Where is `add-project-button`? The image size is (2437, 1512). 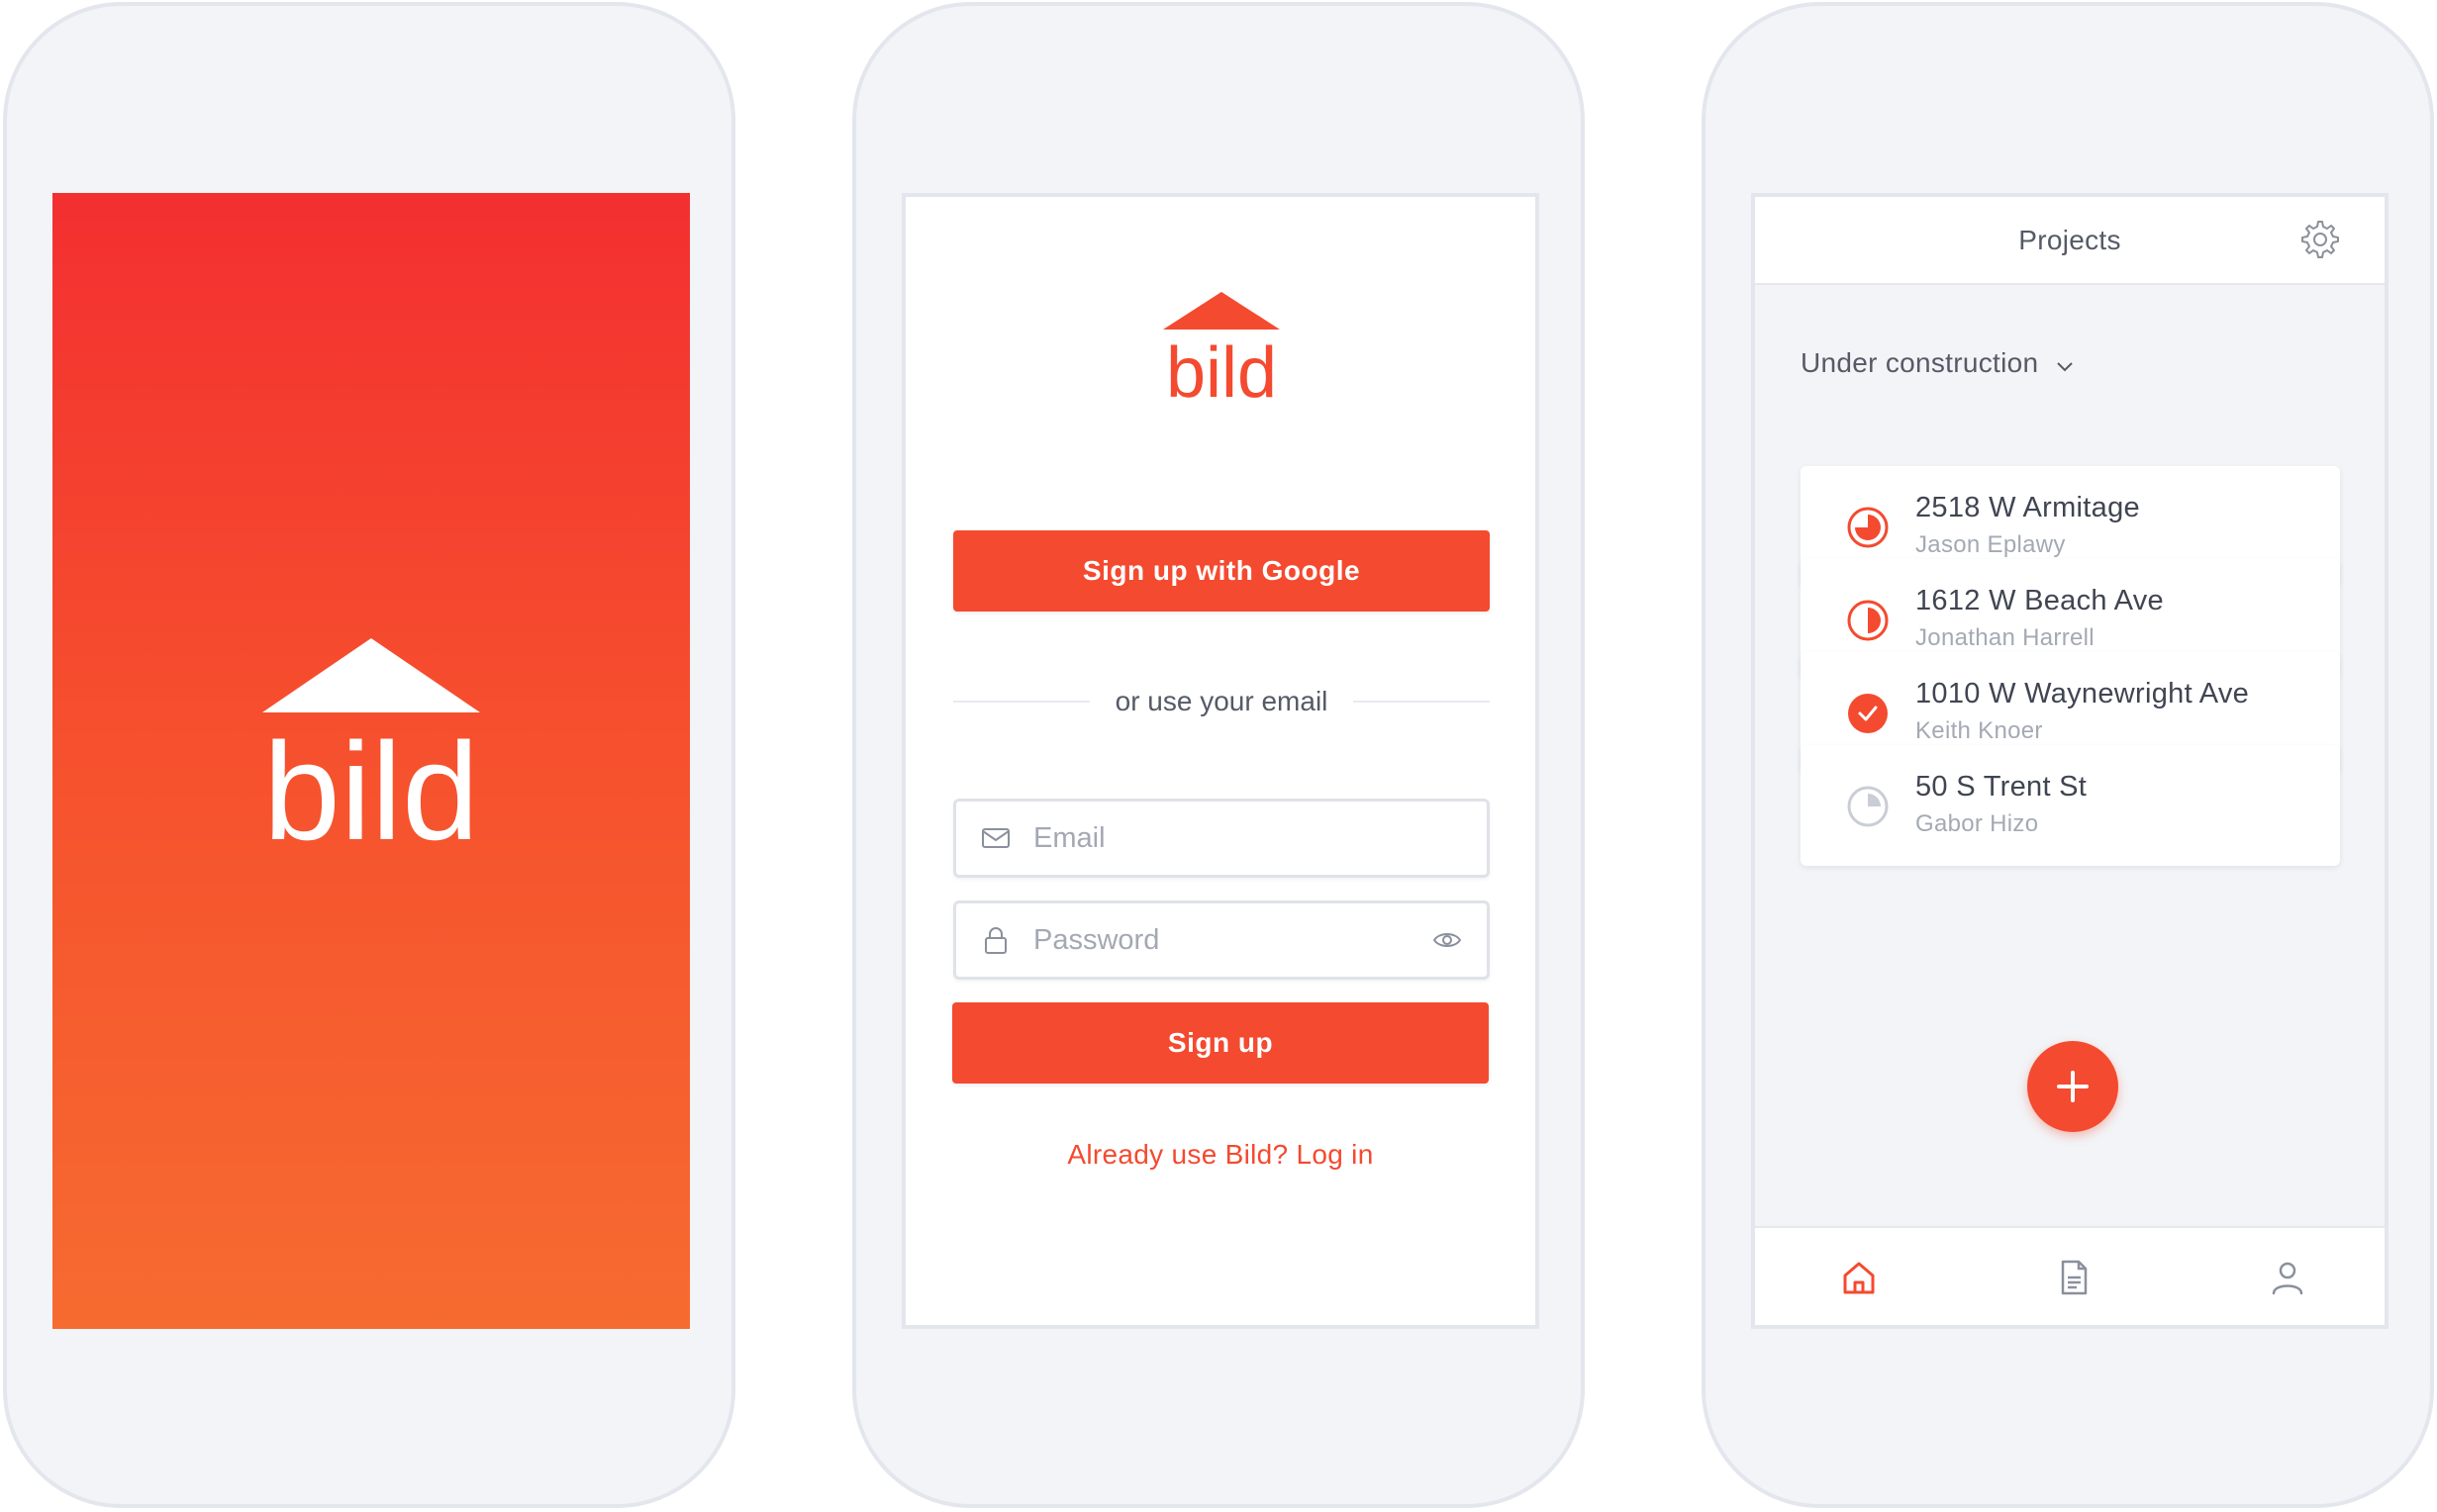
add-project-button is located at coordinates (2072, 1086).